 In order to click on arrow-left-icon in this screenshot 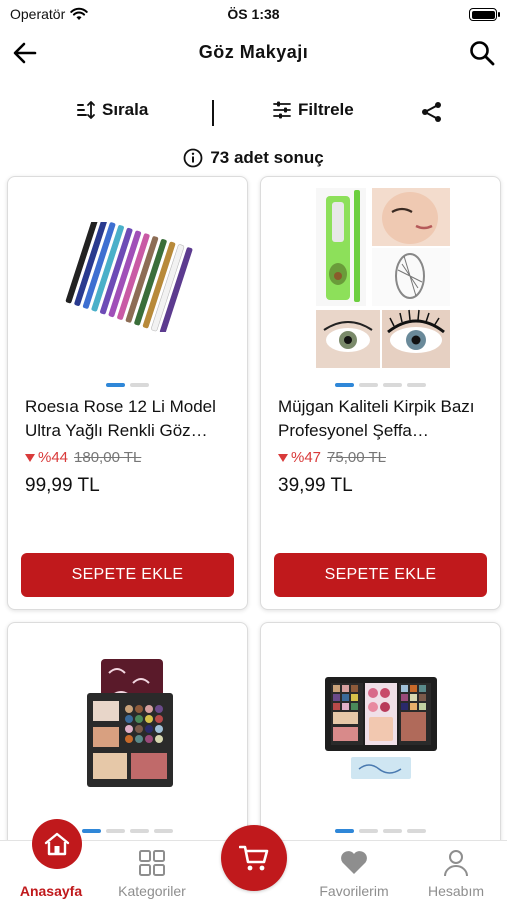, I will do `click(25, 53)`.